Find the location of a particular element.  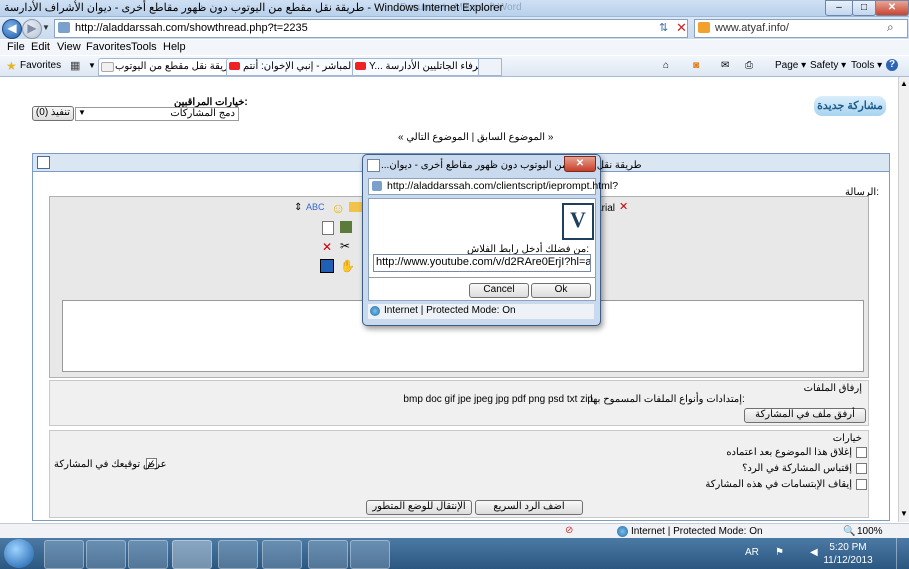

menu-edit: Edit is located at coordinates (40, 47).